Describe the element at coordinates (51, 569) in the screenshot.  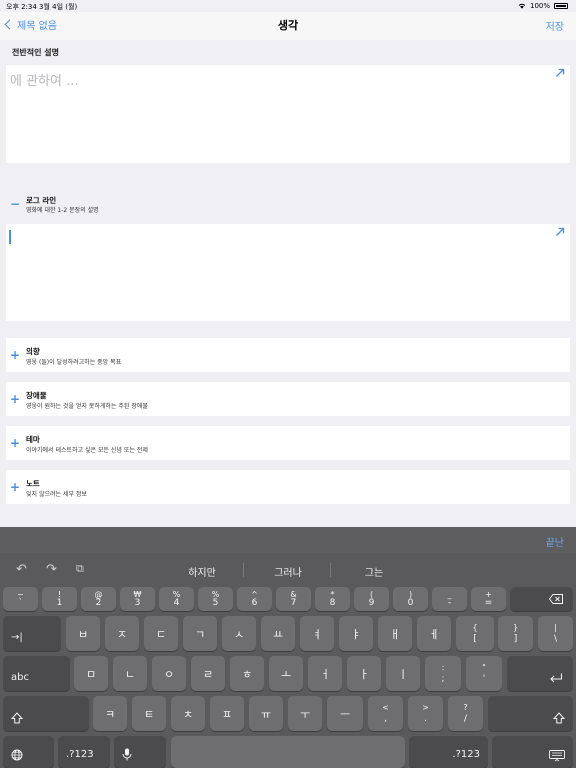
I see `redo-icon: ↷` at that location.